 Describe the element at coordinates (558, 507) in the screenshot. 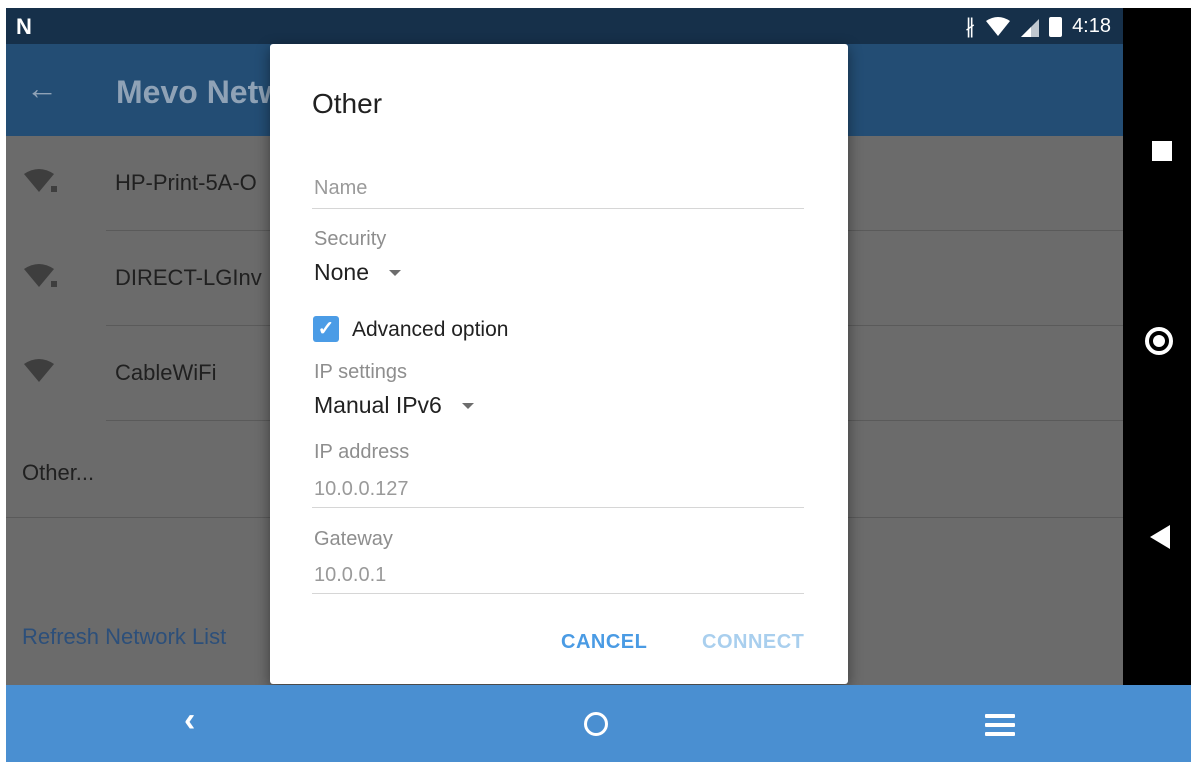

I see `ip-address-underline` at that location.